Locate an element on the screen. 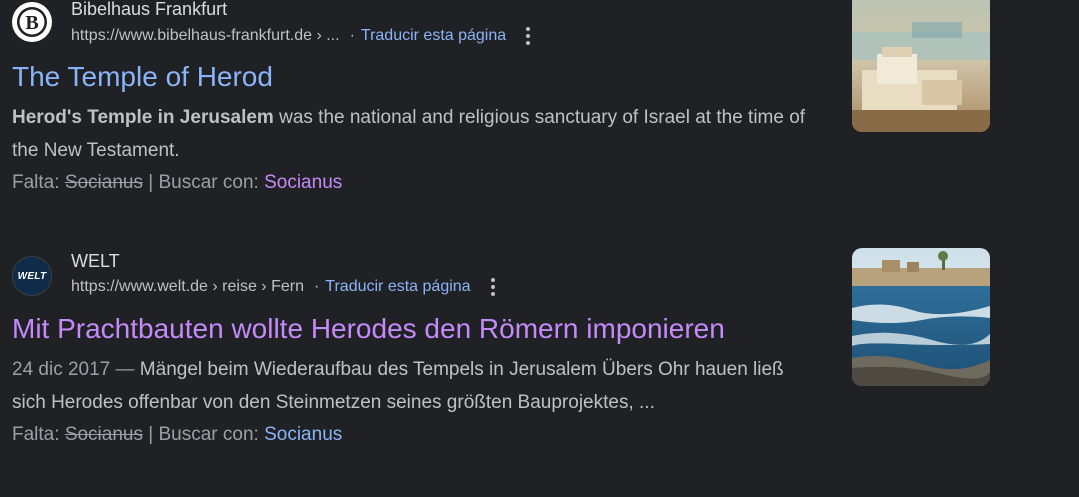 Image resolution: width=1079 pixels, height=497 pixels. site-favicon: B is located at coordinates (32, 22).